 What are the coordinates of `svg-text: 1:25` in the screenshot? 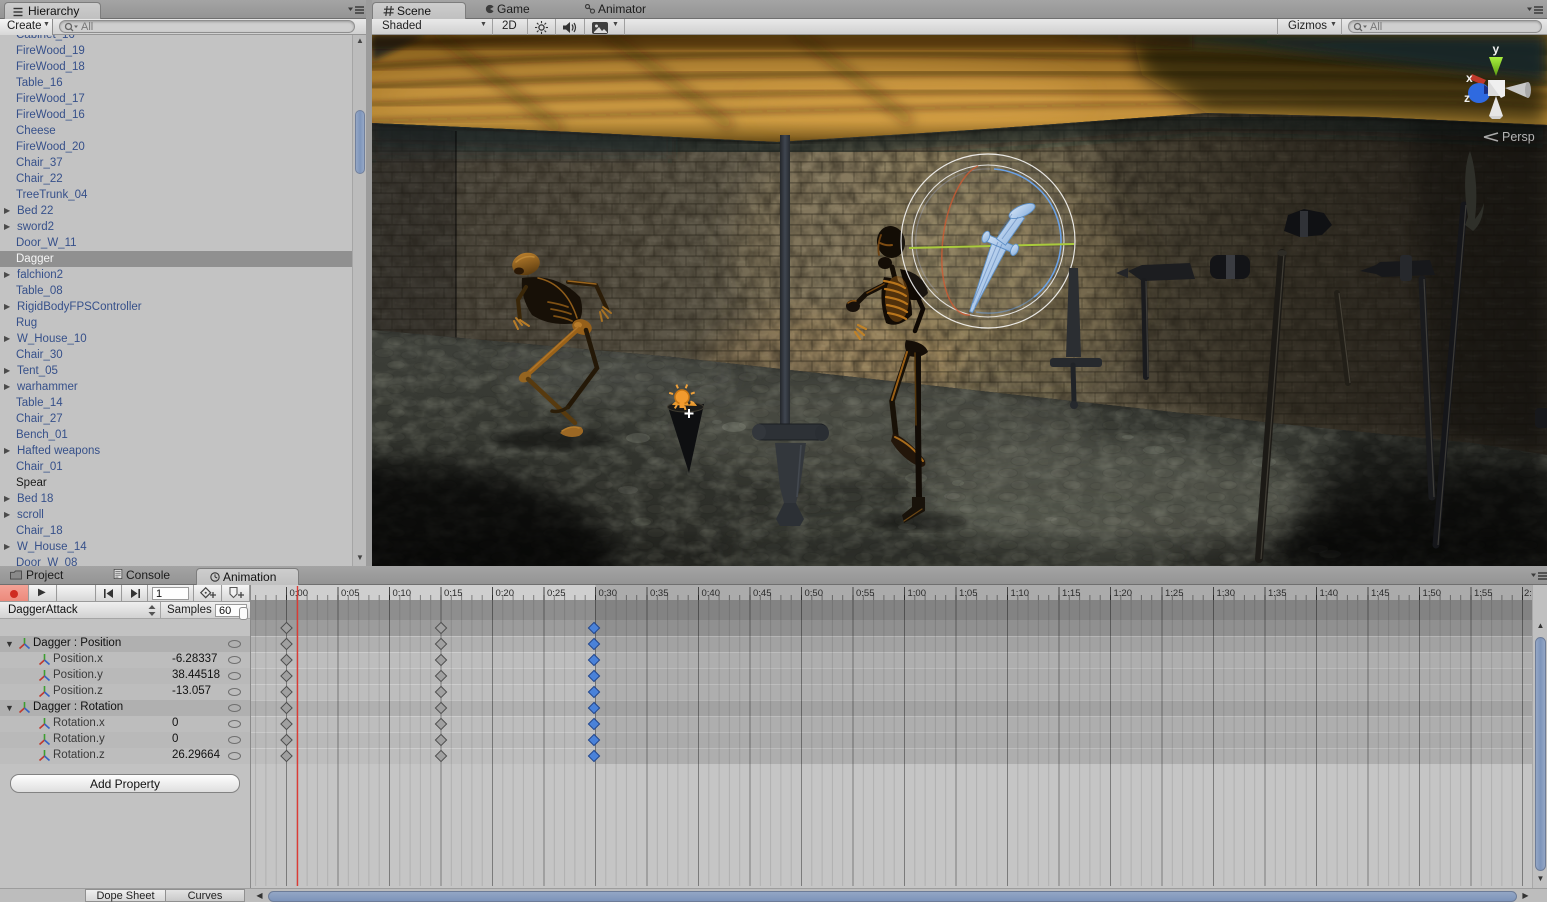 It's located at (1174, 593).